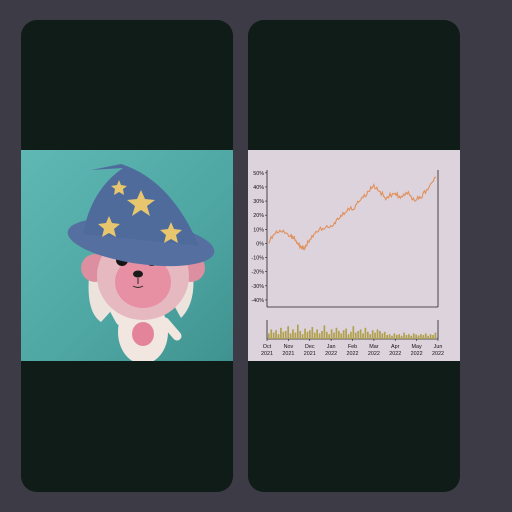 The width and height of the screenshot is (512, 512). I want to click on x-tick-month: Mar, so click(373, 347).